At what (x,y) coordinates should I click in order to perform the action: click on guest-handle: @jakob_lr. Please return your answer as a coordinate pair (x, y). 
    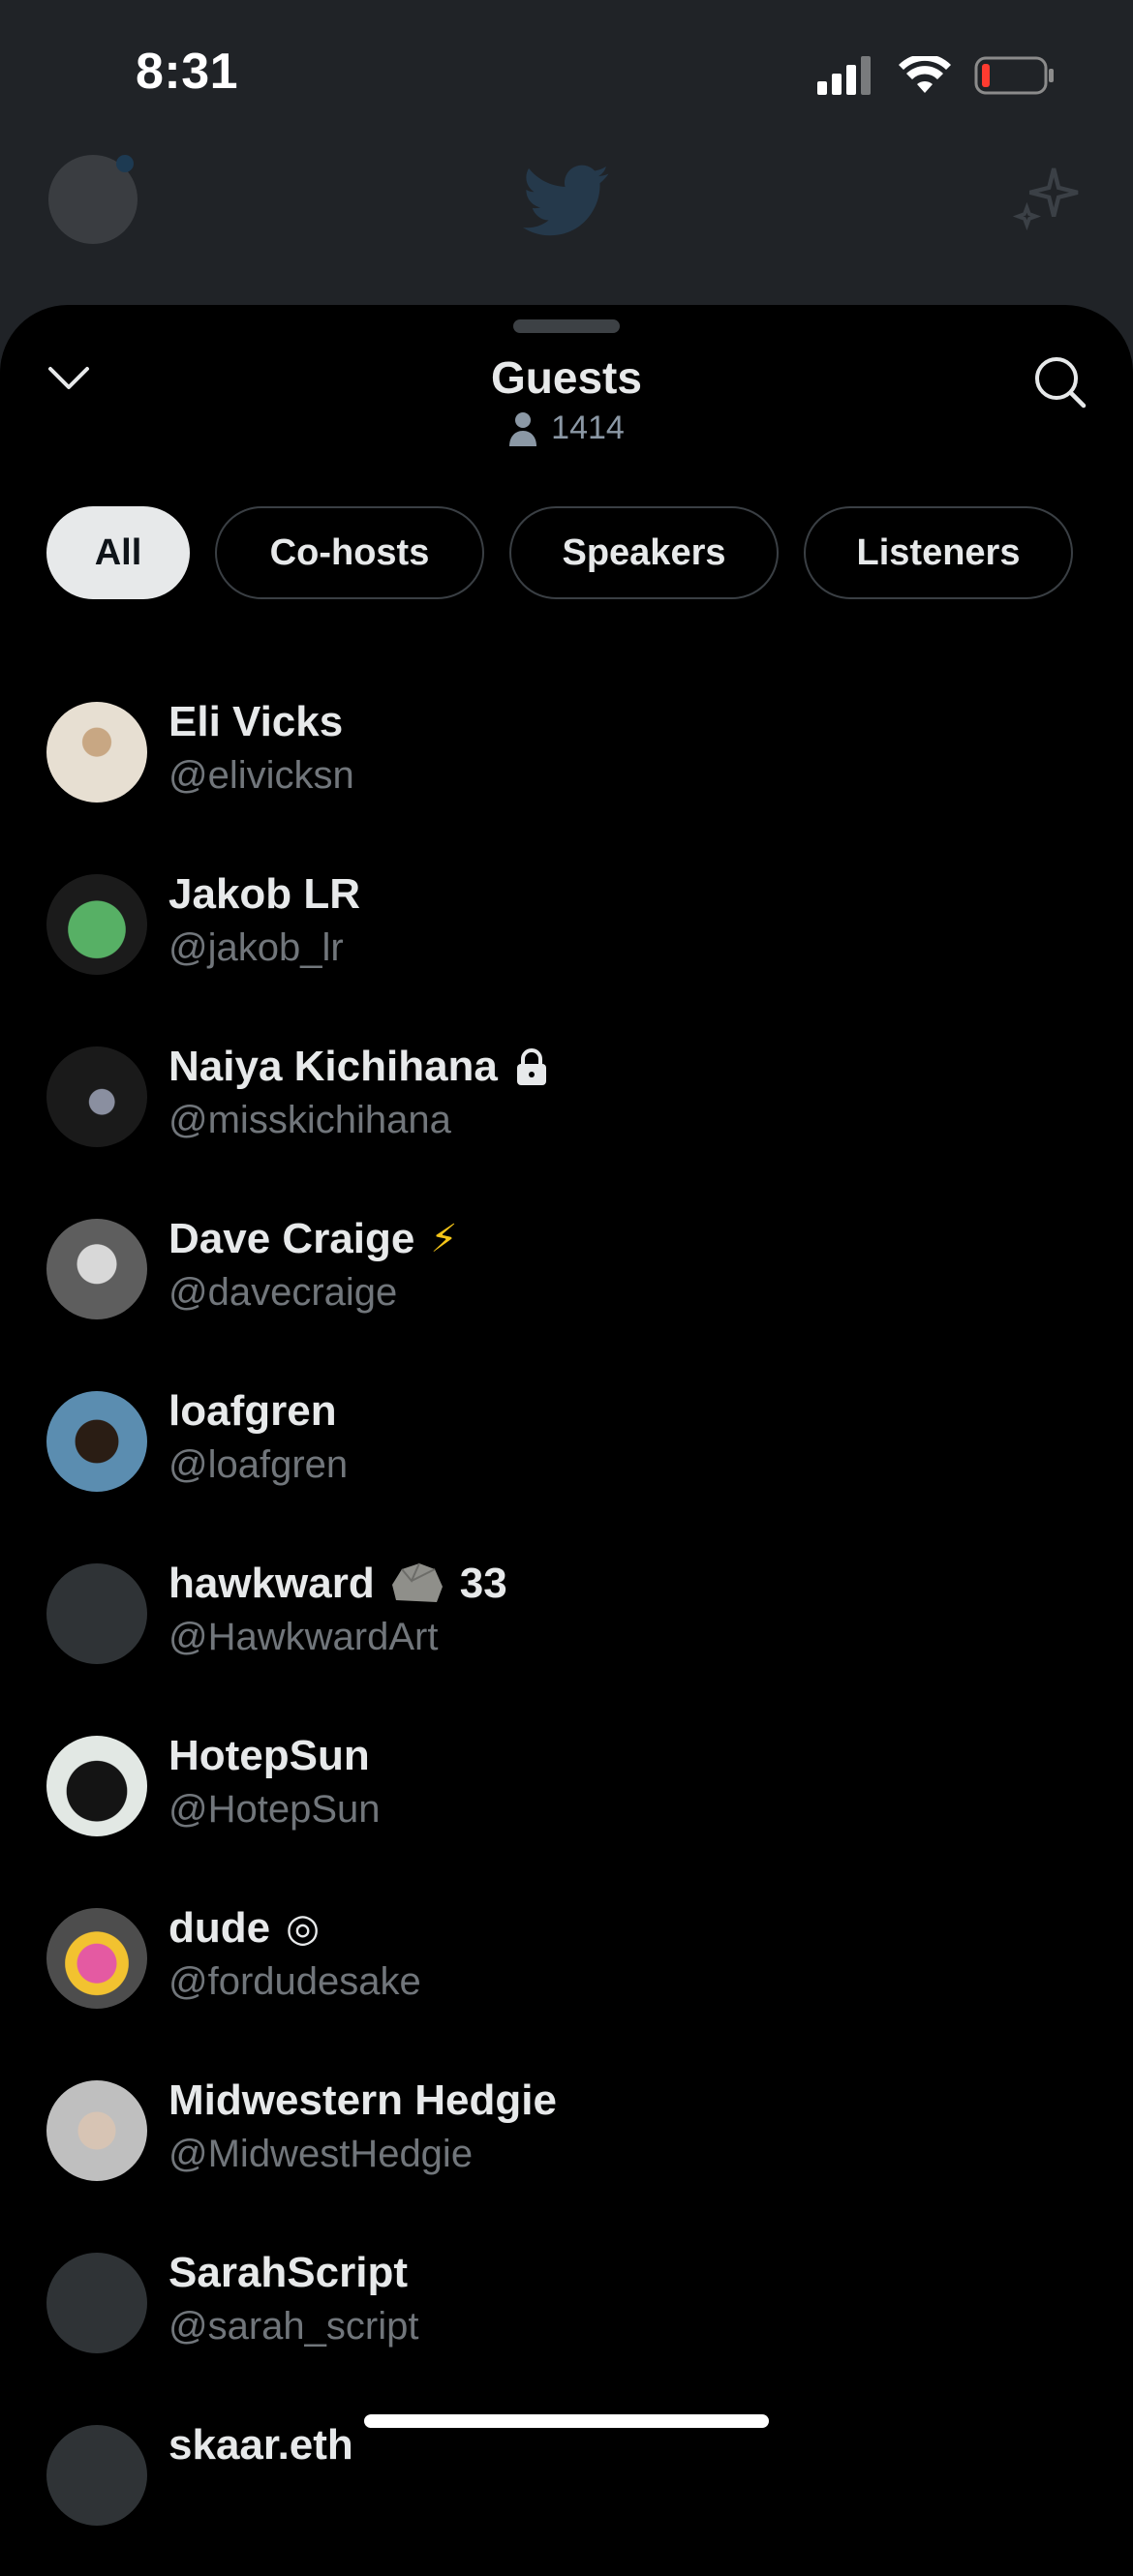
    Looking at the image, I should click on (256, 947).